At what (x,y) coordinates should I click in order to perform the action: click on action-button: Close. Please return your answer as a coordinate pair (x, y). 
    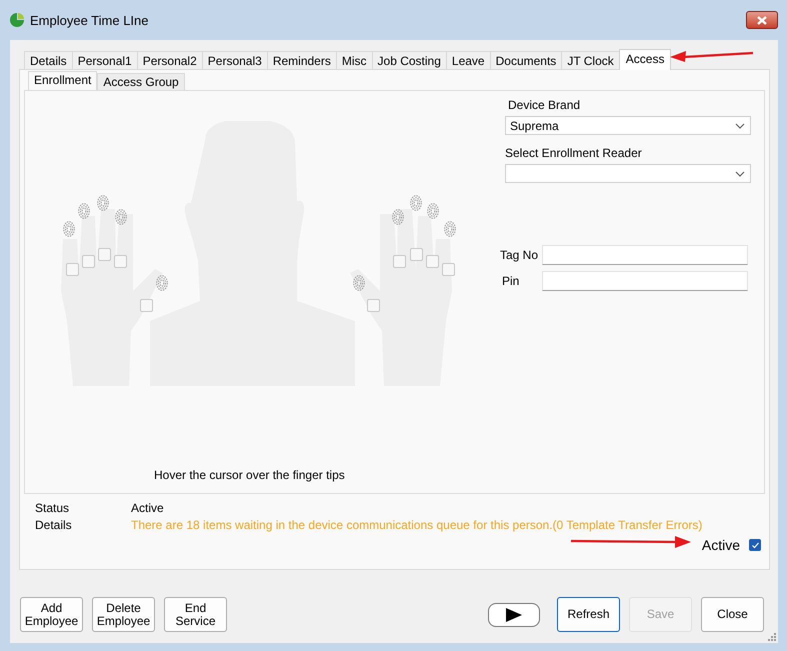
    Looking at the image, I should click on (732, 614).